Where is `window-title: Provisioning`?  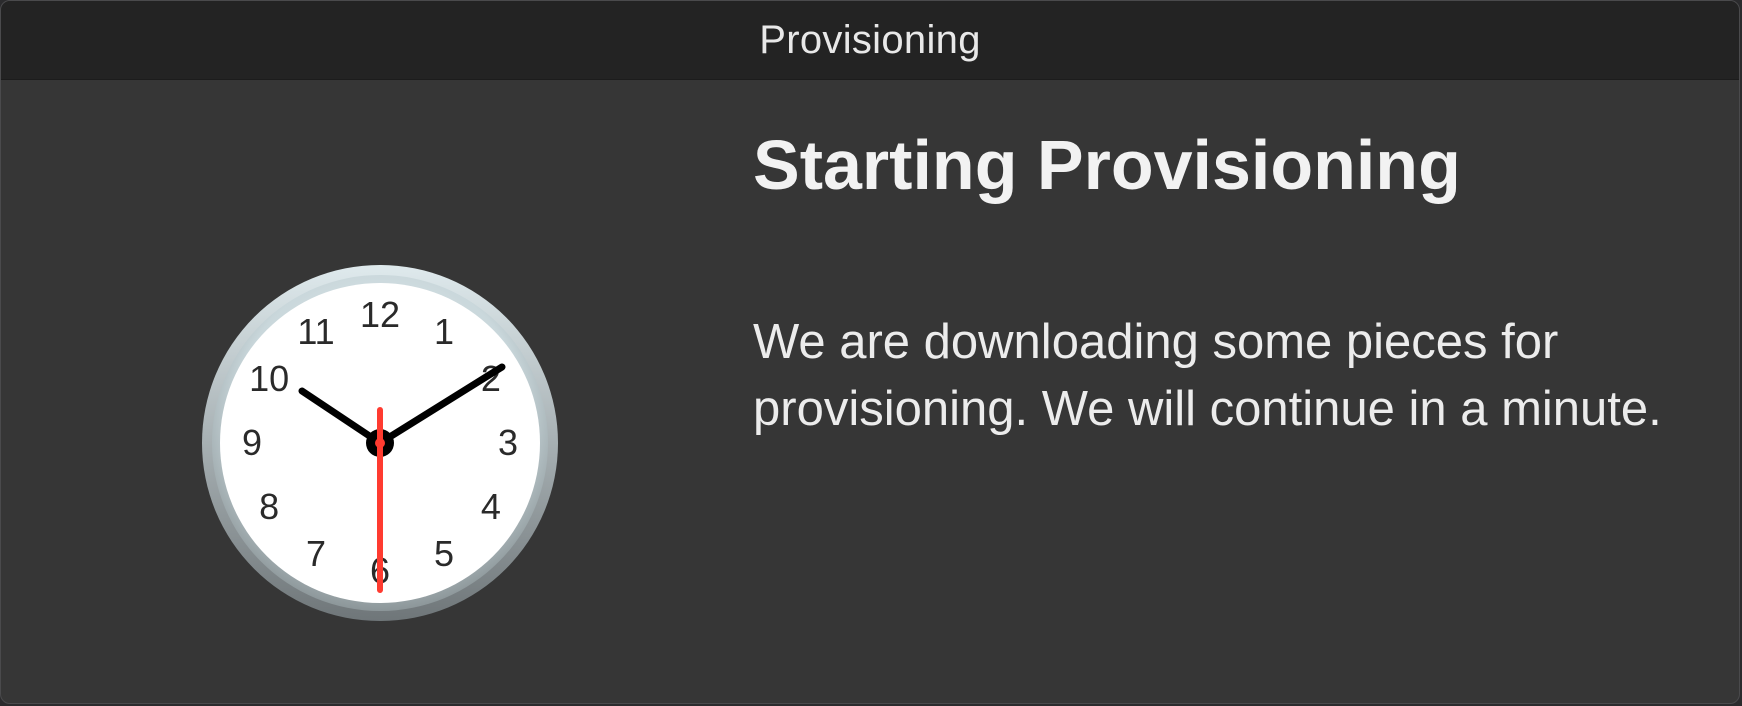 window-title: Provisioning is located at coordinates (870, 39).